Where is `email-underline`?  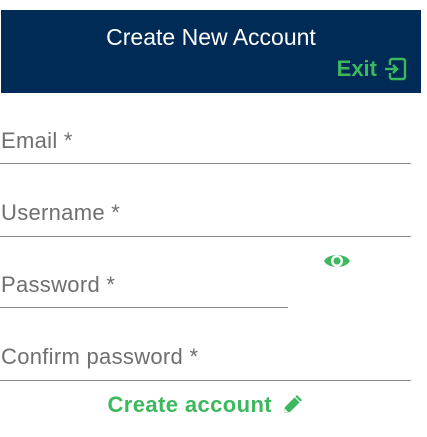
email-underline is located at coordinates (205, 163).